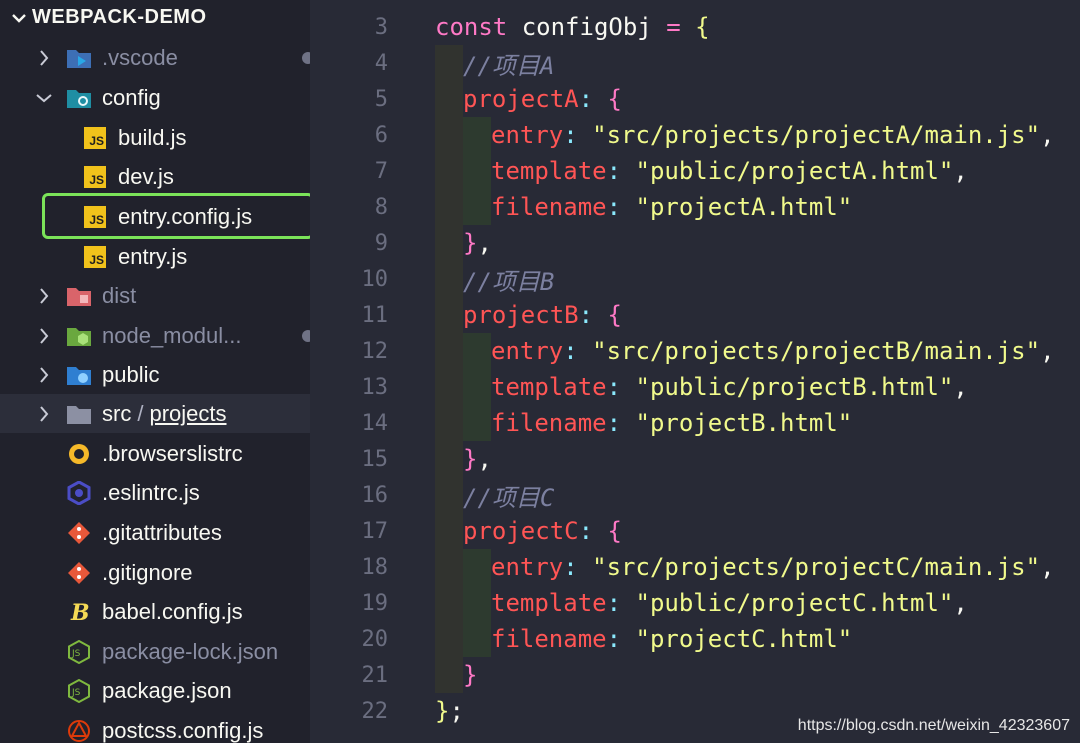 The width and height of the screenshot is (1080, 743). I want to click on tree-item-entry-js: JS entry.js, so click(155, 256).